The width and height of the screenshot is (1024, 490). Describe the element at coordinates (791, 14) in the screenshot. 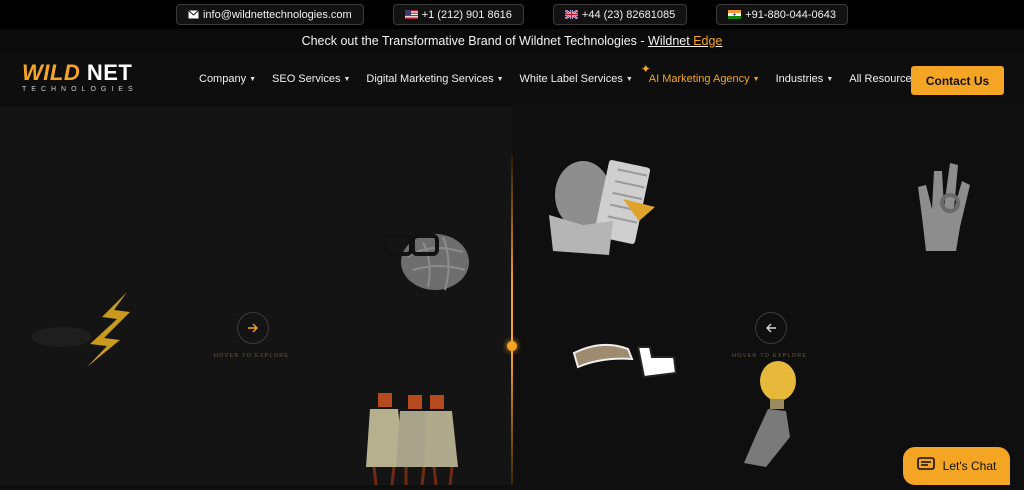

I see `phone-in-text: +91-880-044-0643` at that location.